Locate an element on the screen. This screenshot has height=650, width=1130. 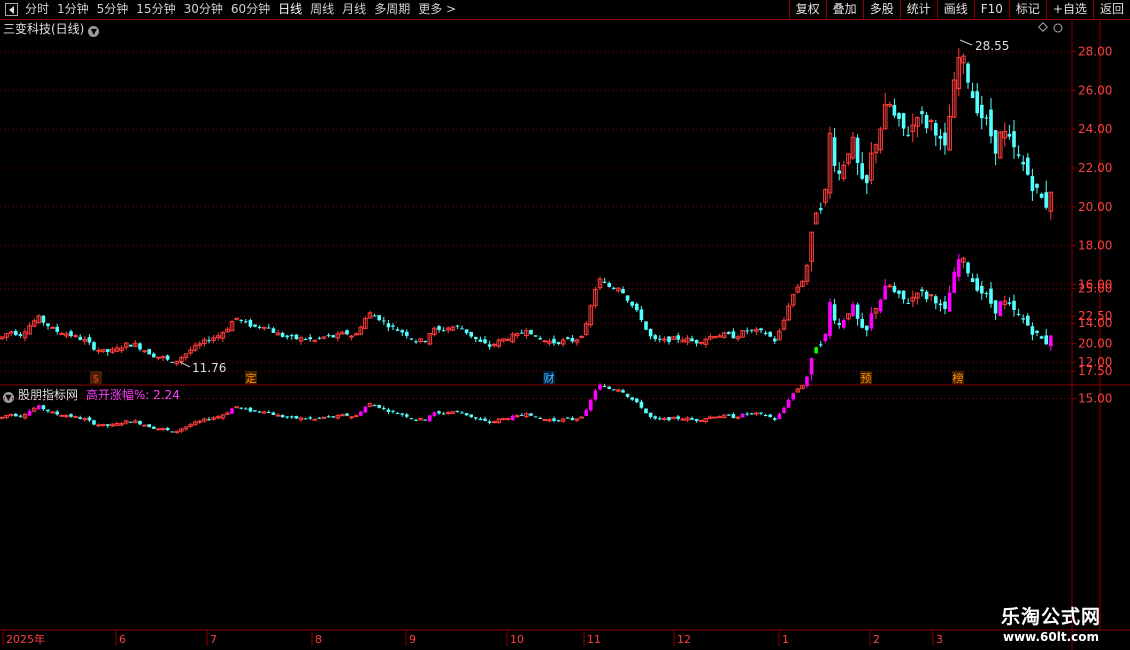
indicator-tick-label: 25.00 is located at coordinates (1095, 289).